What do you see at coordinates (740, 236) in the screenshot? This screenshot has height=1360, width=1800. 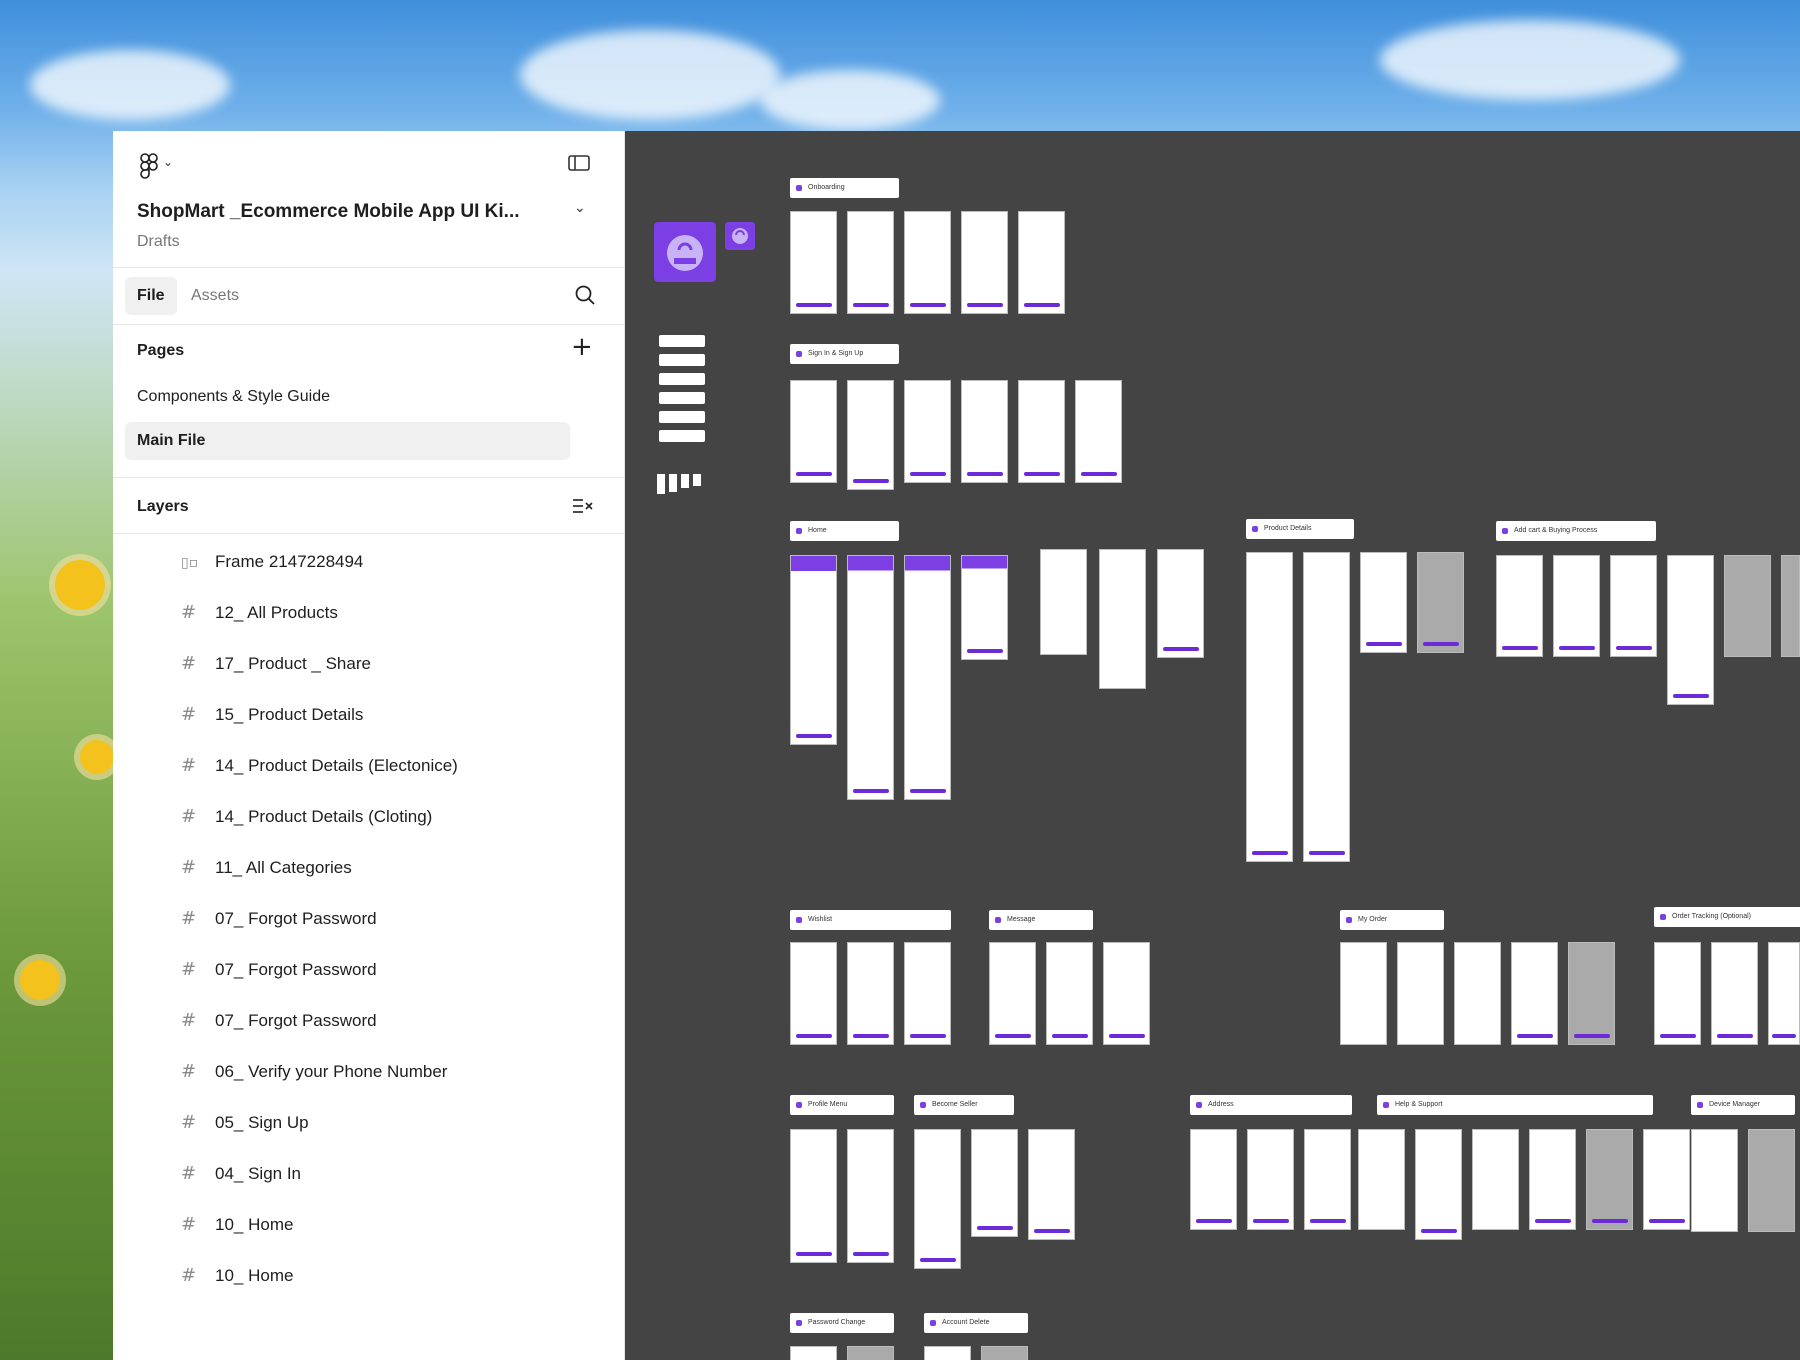 I see `app-logo-small` at bounding box center [740, 236].